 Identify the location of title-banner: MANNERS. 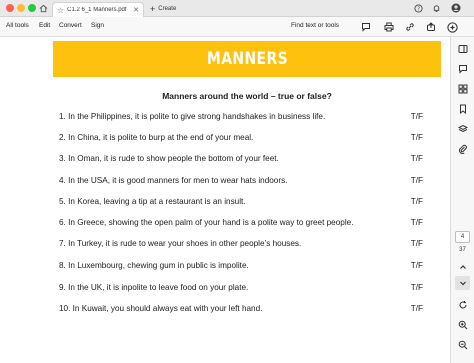
(247, 59).